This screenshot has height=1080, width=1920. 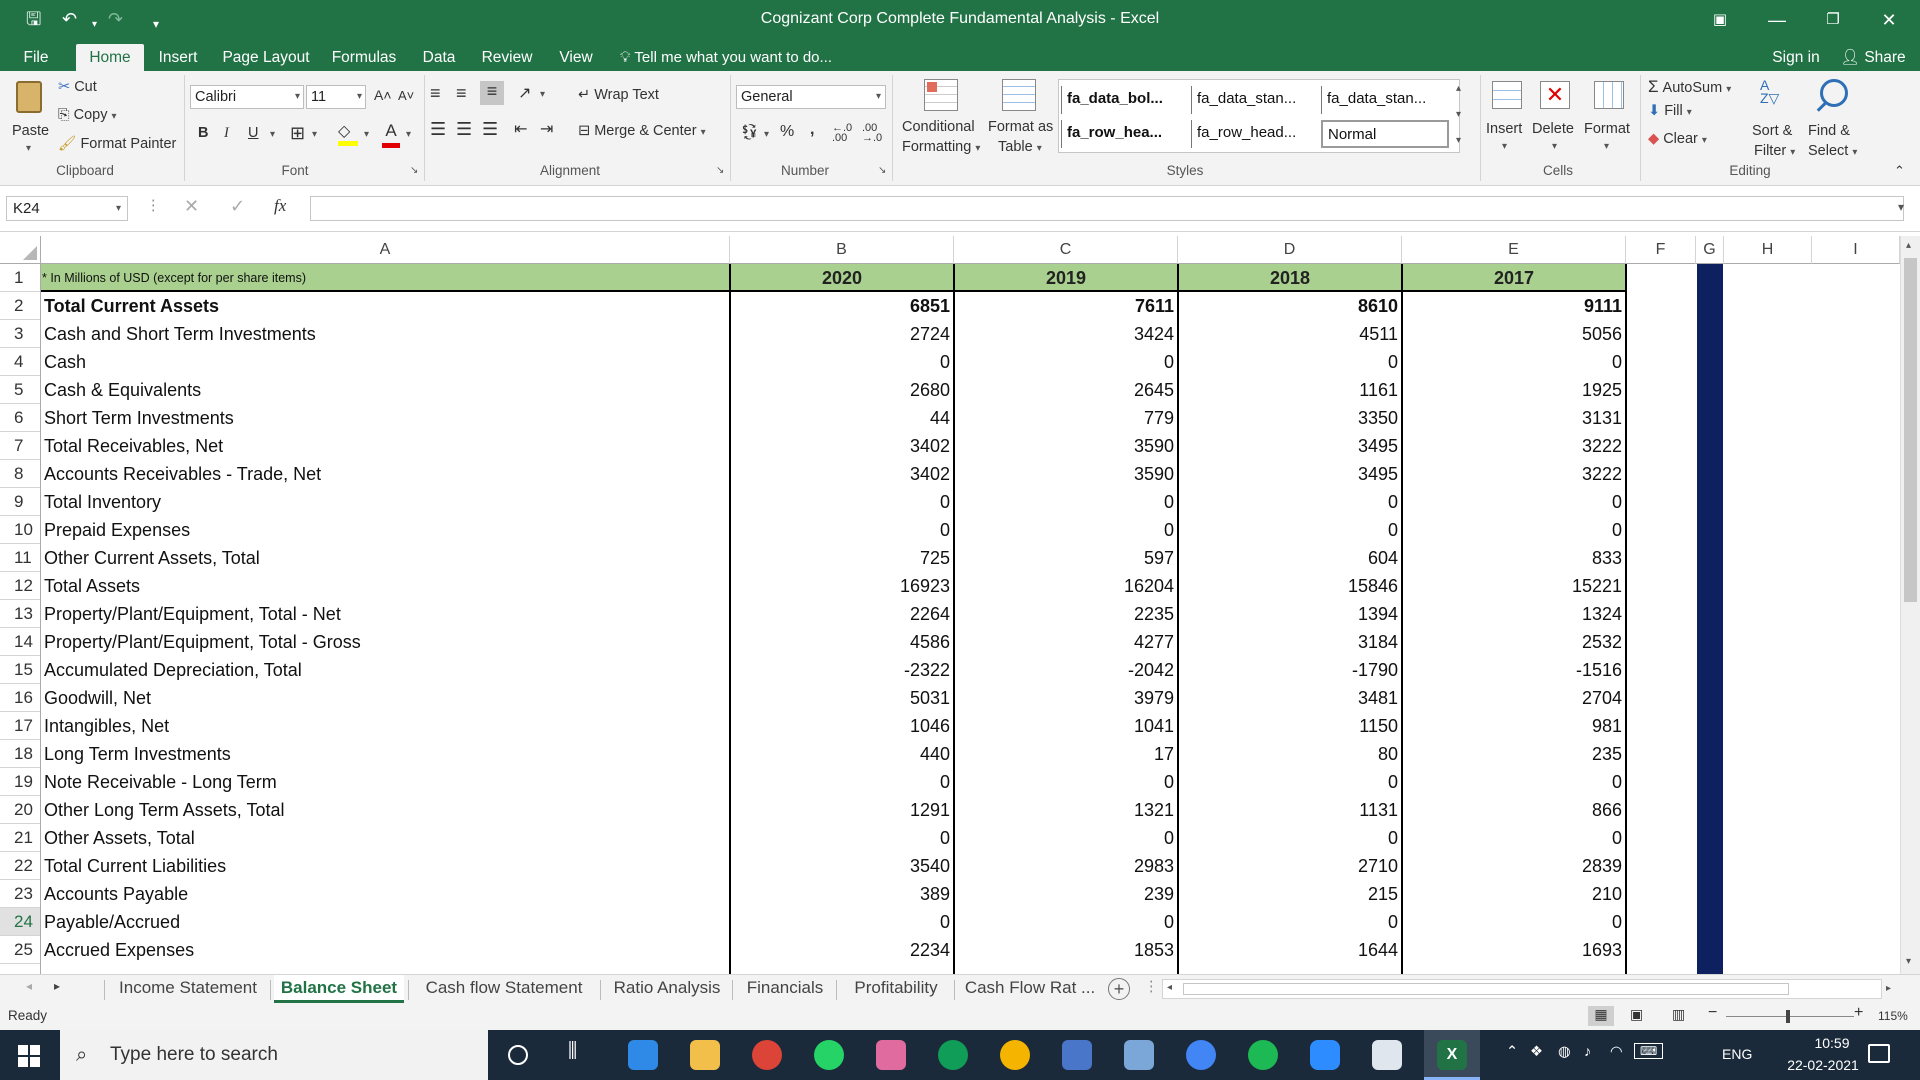 I want to click on column-header-c: C, so click(x=1066, y=250).